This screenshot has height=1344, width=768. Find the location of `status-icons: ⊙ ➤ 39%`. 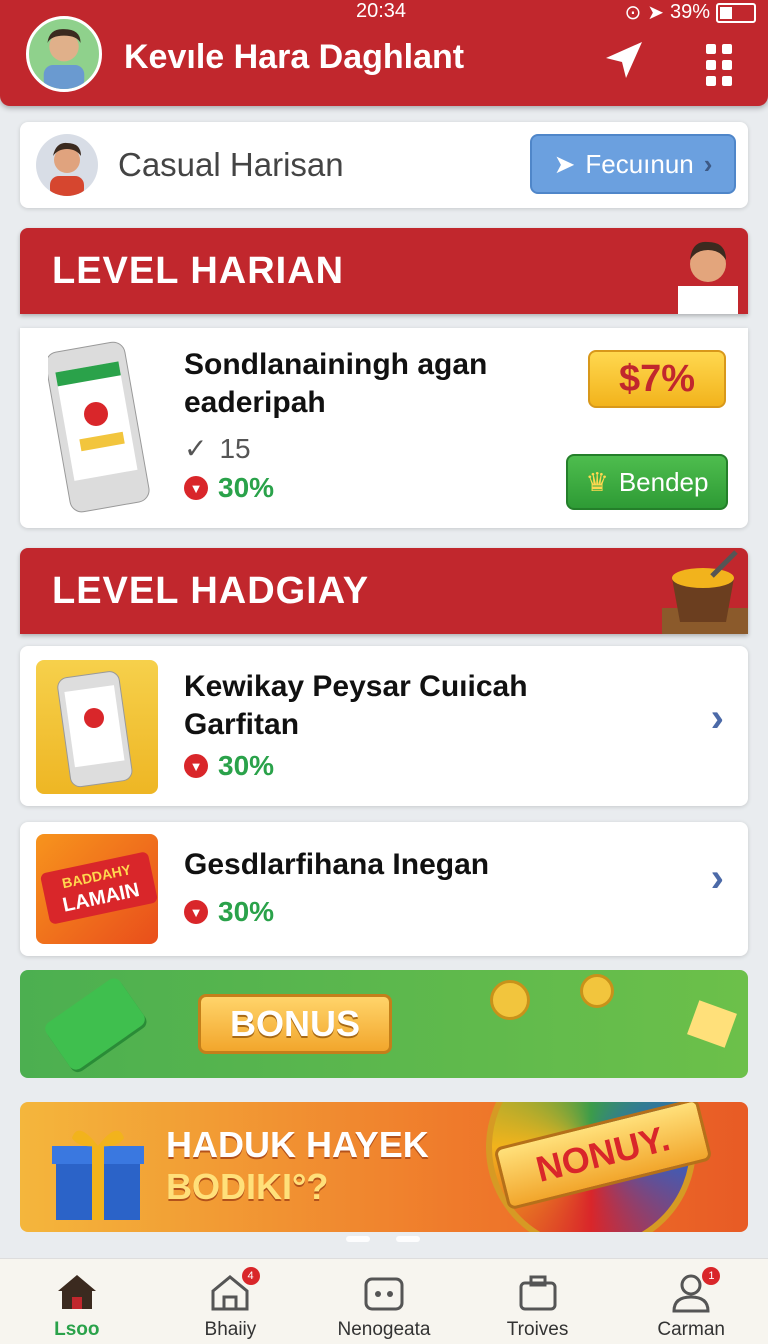

status-icons: ⊙ ➤ 39% is located at coordinates (690, 12).